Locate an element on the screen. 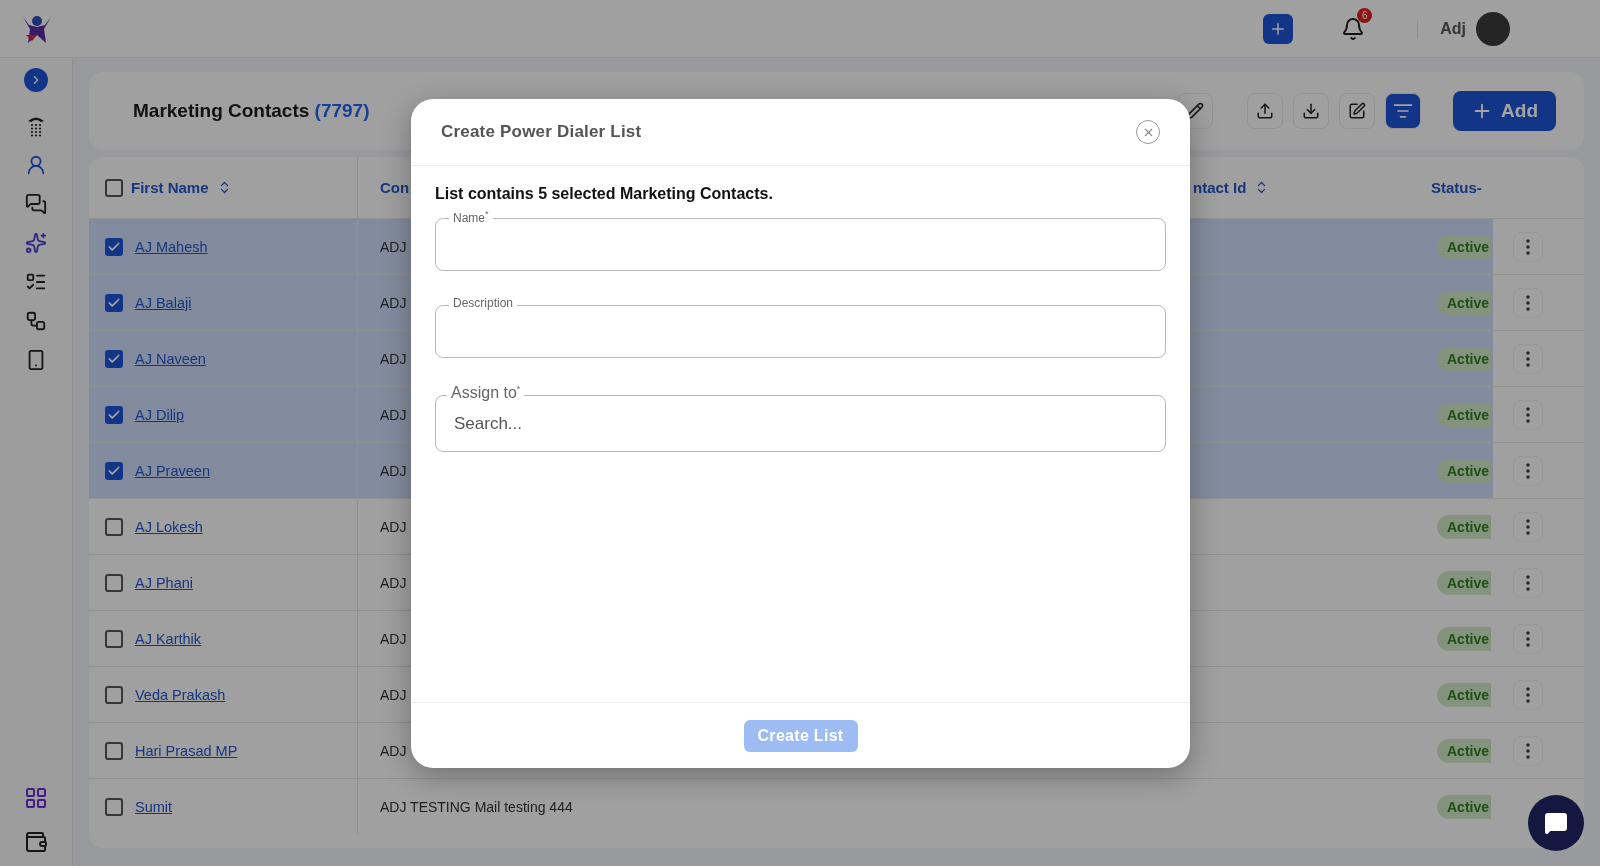  phone-keypad-icon is located at coordinates (36, 126).